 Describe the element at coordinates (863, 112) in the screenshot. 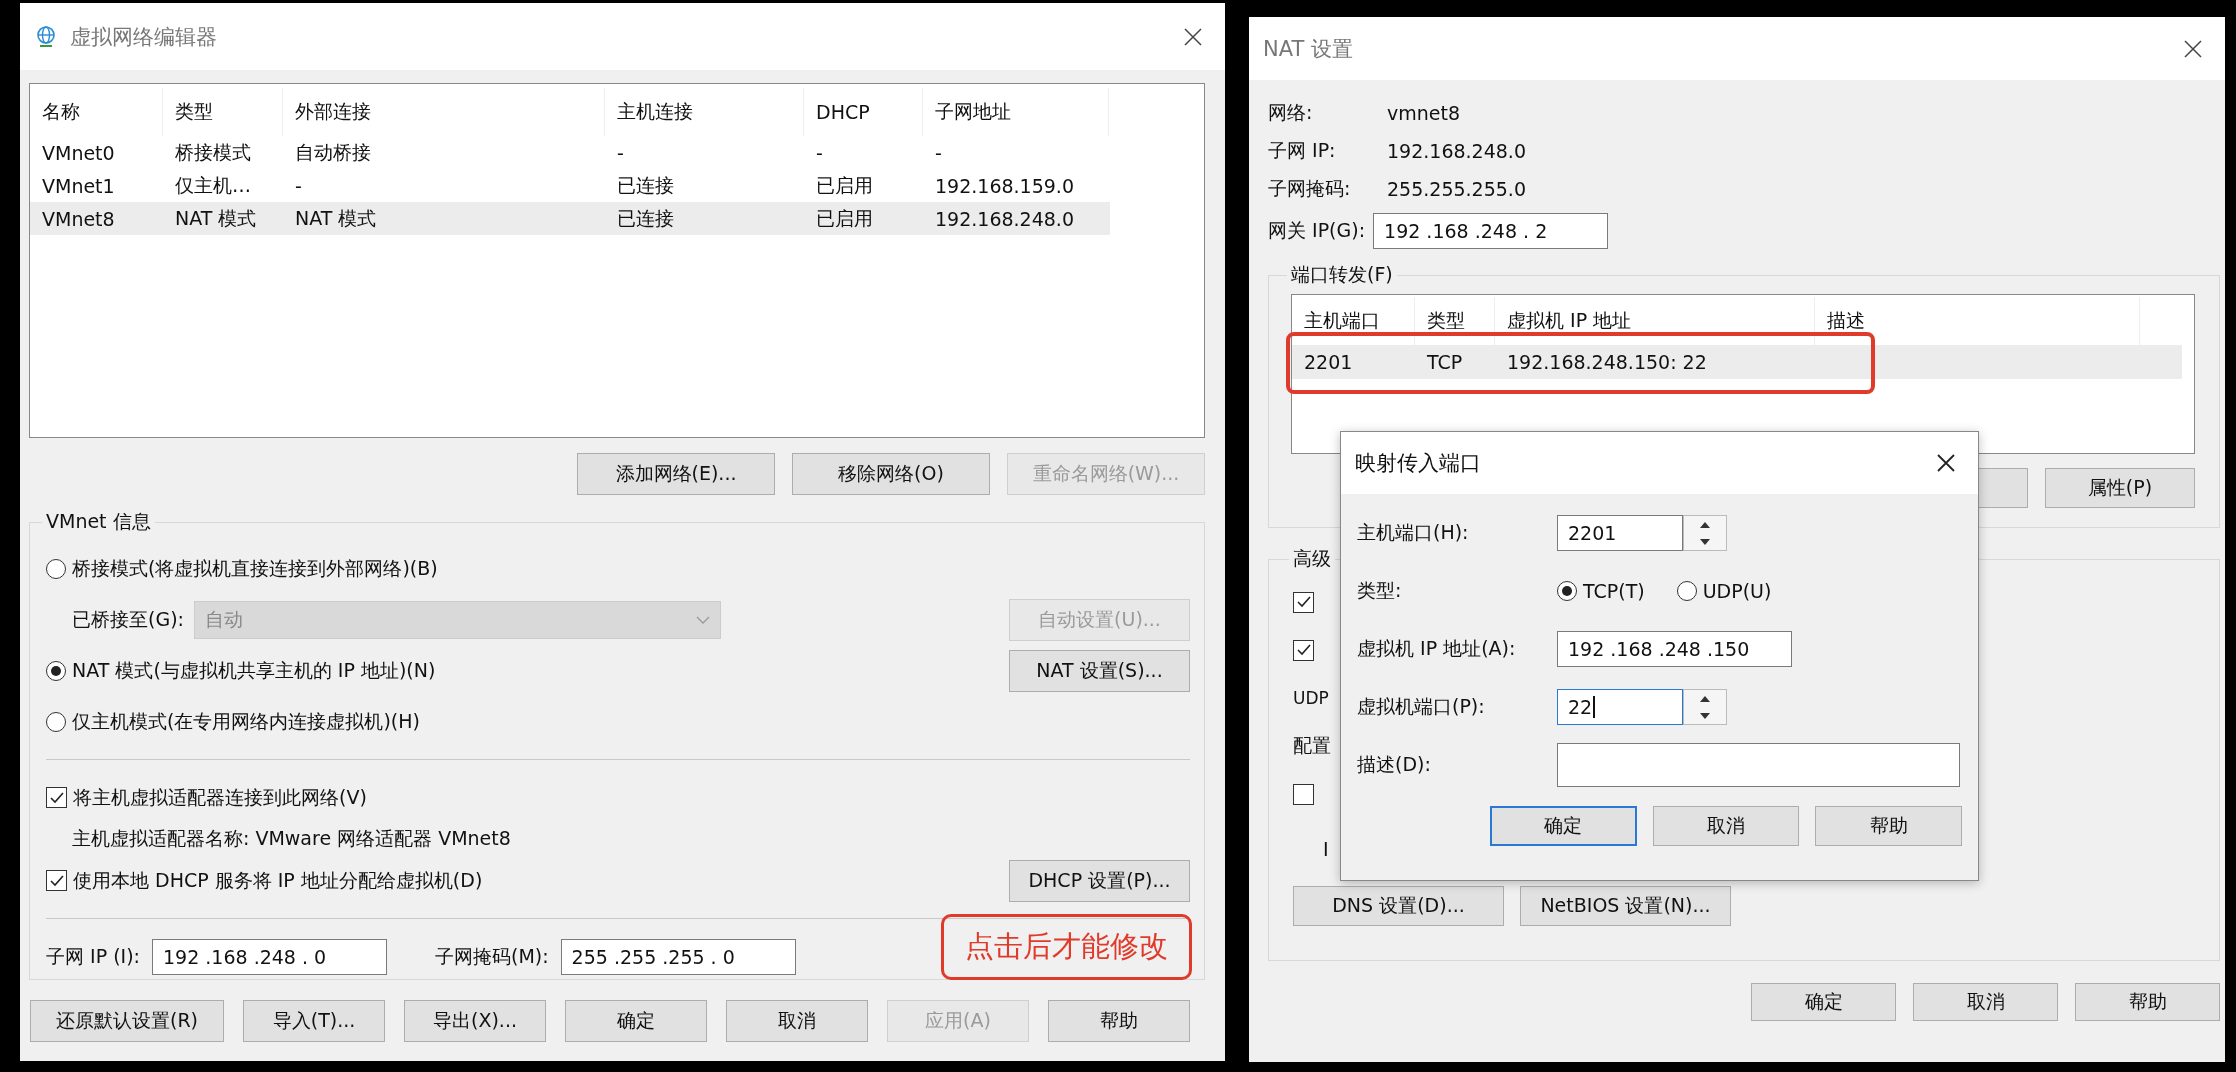

I see `column-header: DHCP` at that location.